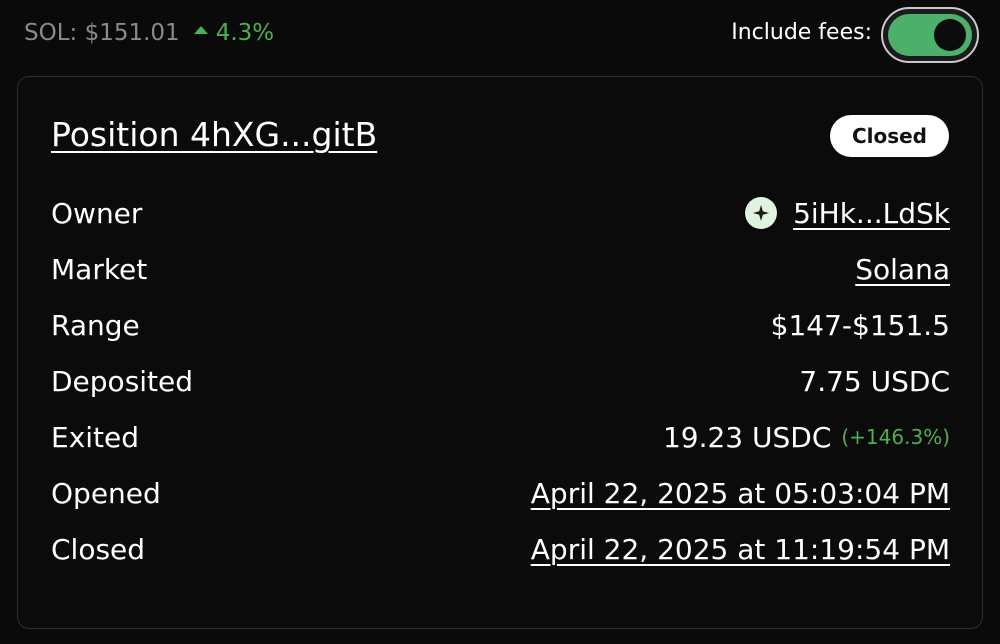 The image size is (1000, 644). Describe the element at coordinates (874, 381) in the screenshot. I see `deposited-value: 7.75 USDC` at that location.